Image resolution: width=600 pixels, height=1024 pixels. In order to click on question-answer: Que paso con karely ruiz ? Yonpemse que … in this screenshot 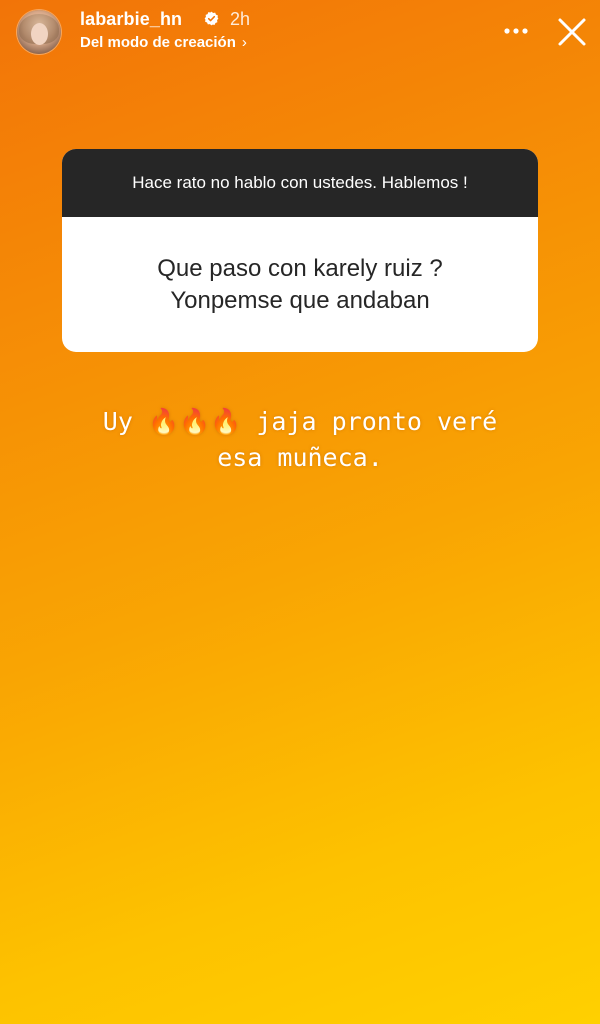, I will do `click(300, 284)`.